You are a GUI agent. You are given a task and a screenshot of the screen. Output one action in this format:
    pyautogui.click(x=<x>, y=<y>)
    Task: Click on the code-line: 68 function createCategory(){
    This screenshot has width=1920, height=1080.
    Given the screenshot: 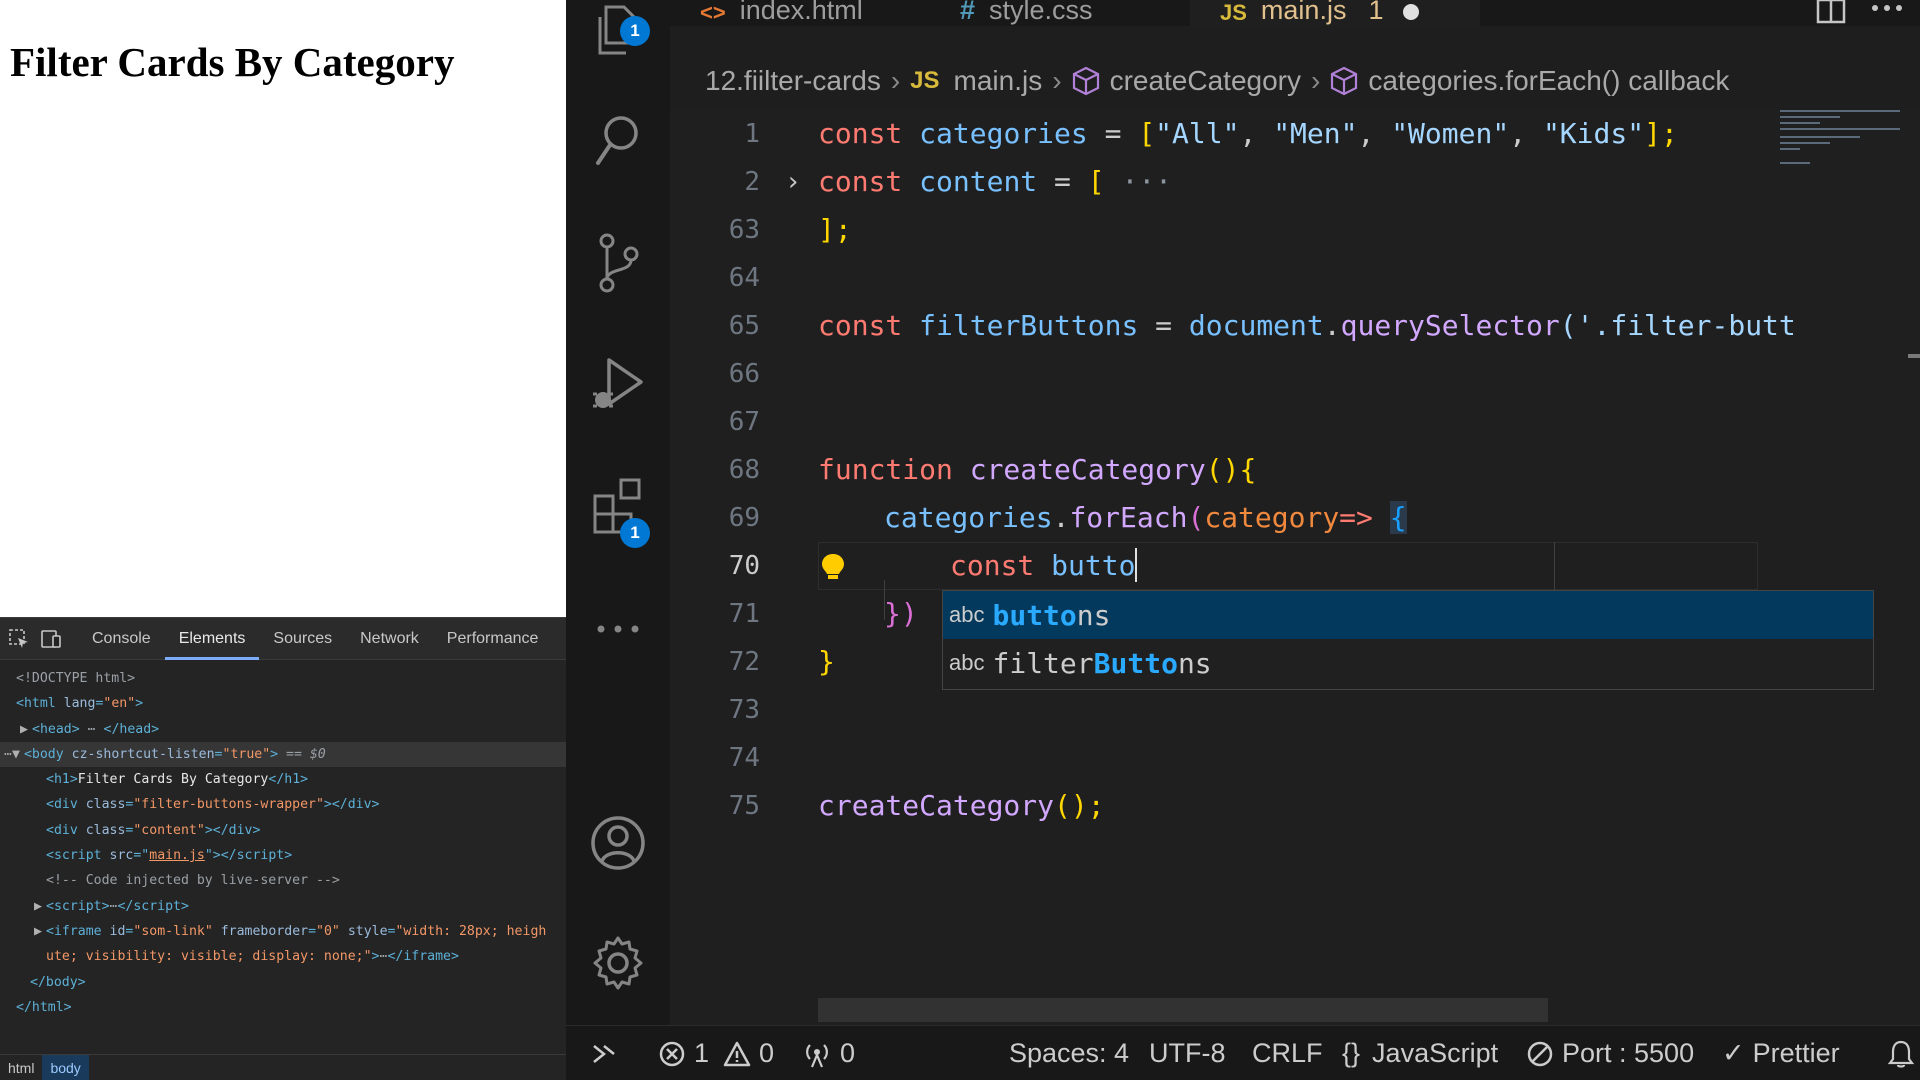 What is the action you would take?
    pyautogui.click(x=1220, y=470)
    